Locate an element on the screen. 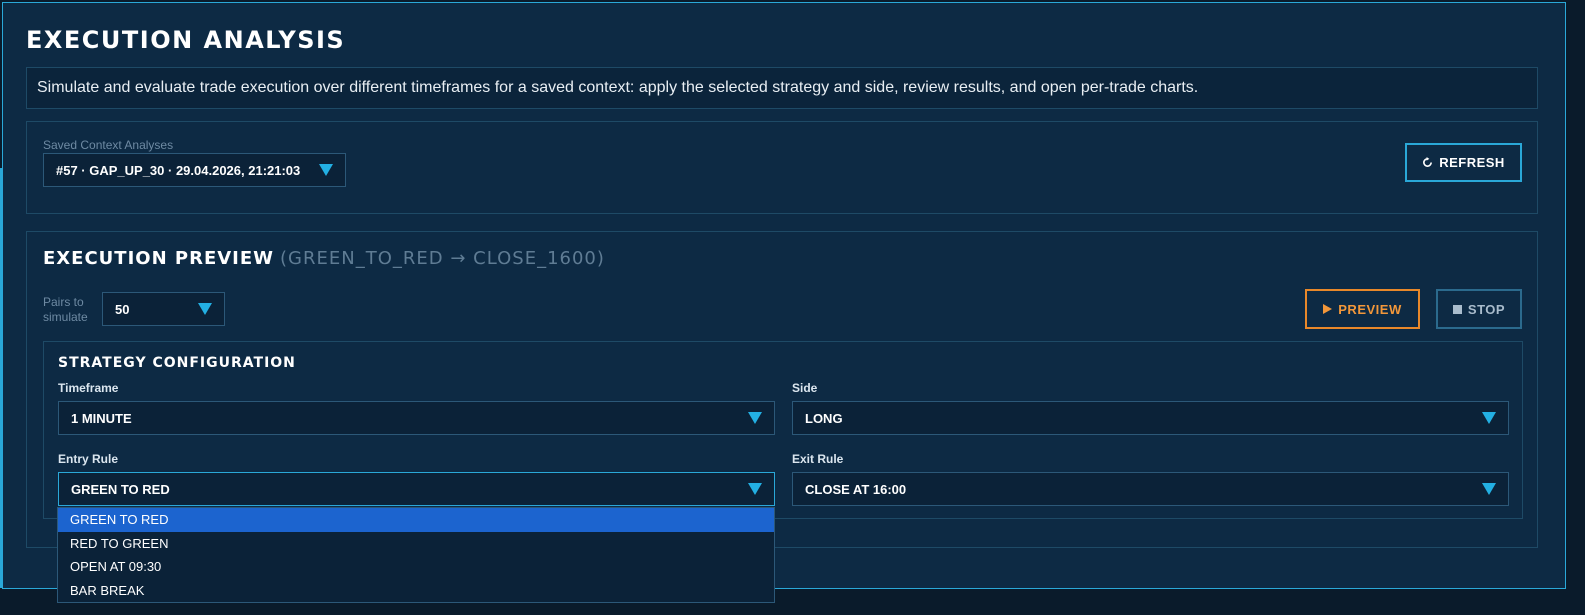  preview-button: PREVIEW is located at coordinates (1362, 309).